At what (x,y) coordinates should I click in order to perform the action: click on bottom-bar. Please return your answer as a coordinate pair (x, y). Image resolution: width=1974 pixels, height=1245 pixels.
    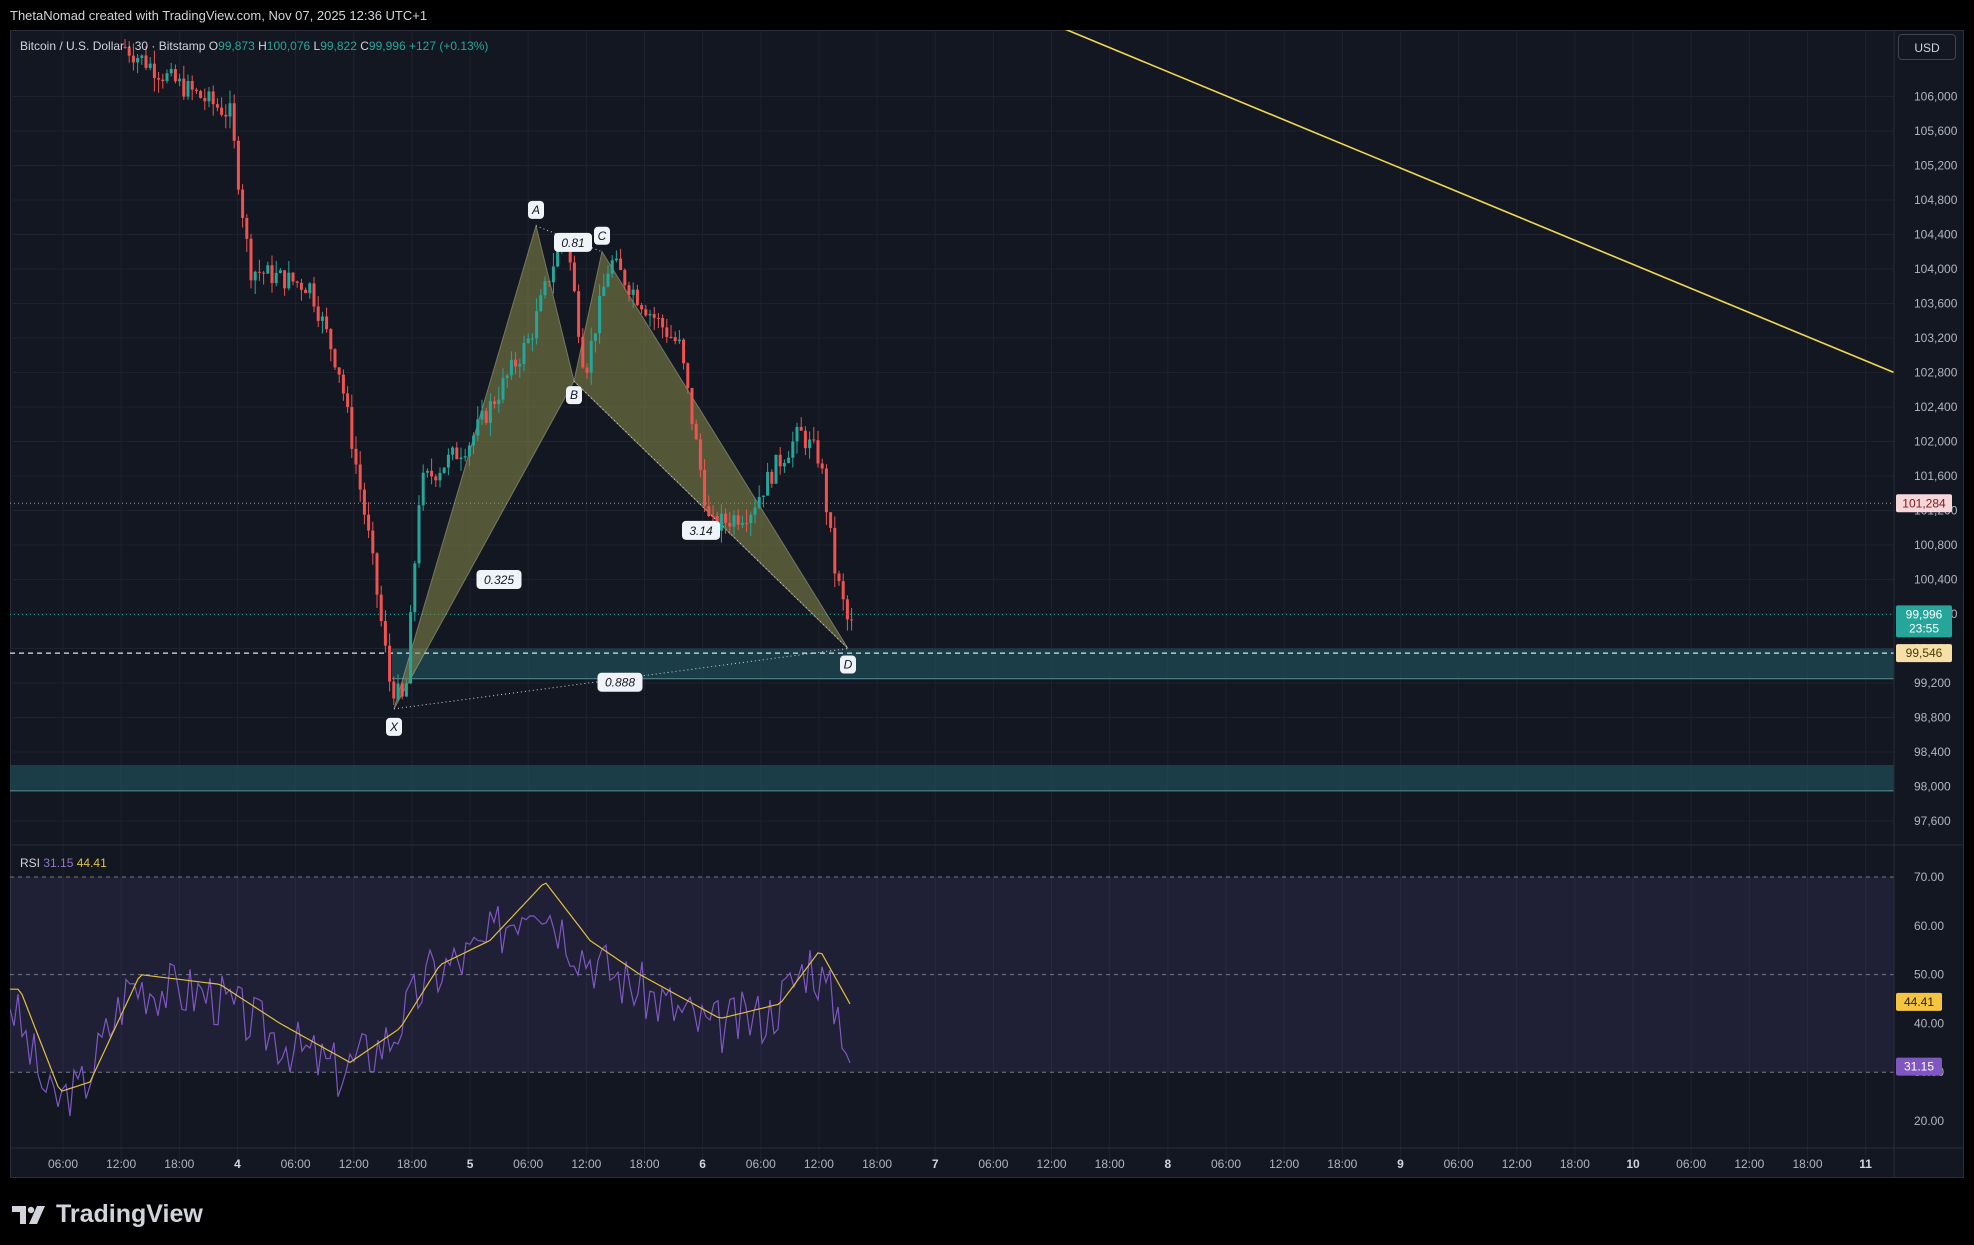
    Looking at the image, I should click on (987, 1211).